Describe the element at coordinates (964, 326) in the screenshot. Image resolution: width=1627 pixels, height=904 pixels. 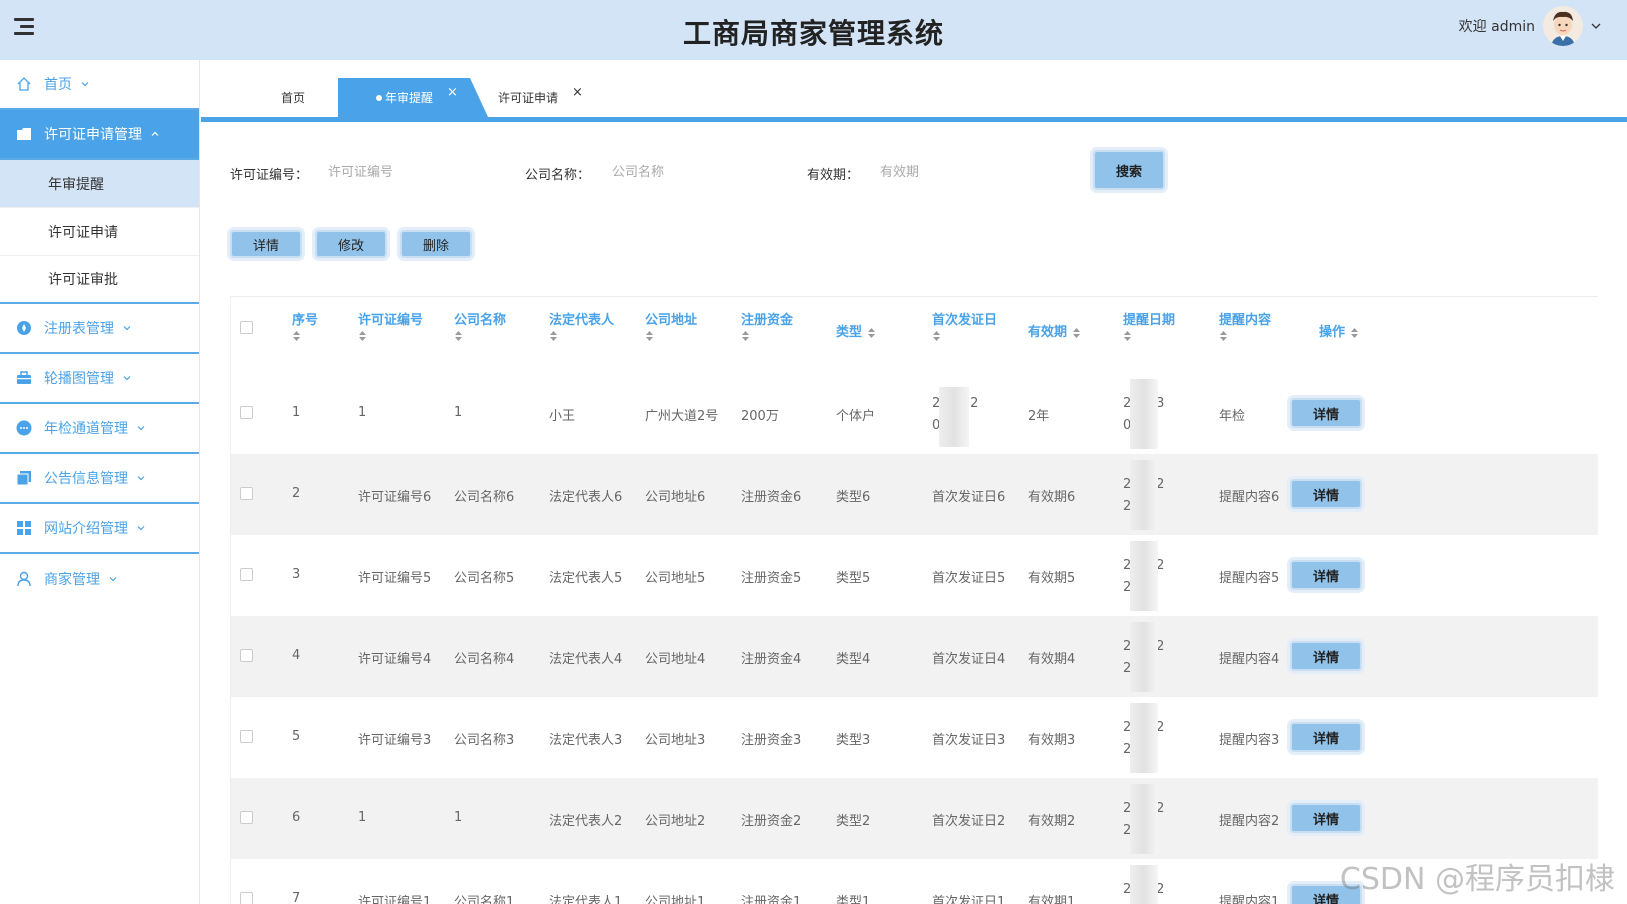
I see `column-header: 首次发证日` at that location.